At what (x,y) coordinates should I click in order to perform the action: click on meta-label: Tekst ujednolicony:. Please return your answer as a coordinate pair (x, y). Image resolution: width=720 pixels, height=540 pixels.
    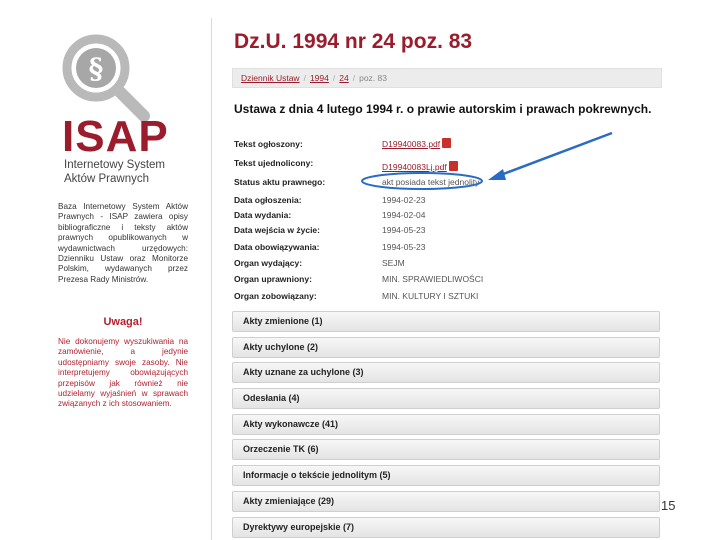
    Looking at the image, I should click on (274, 163).